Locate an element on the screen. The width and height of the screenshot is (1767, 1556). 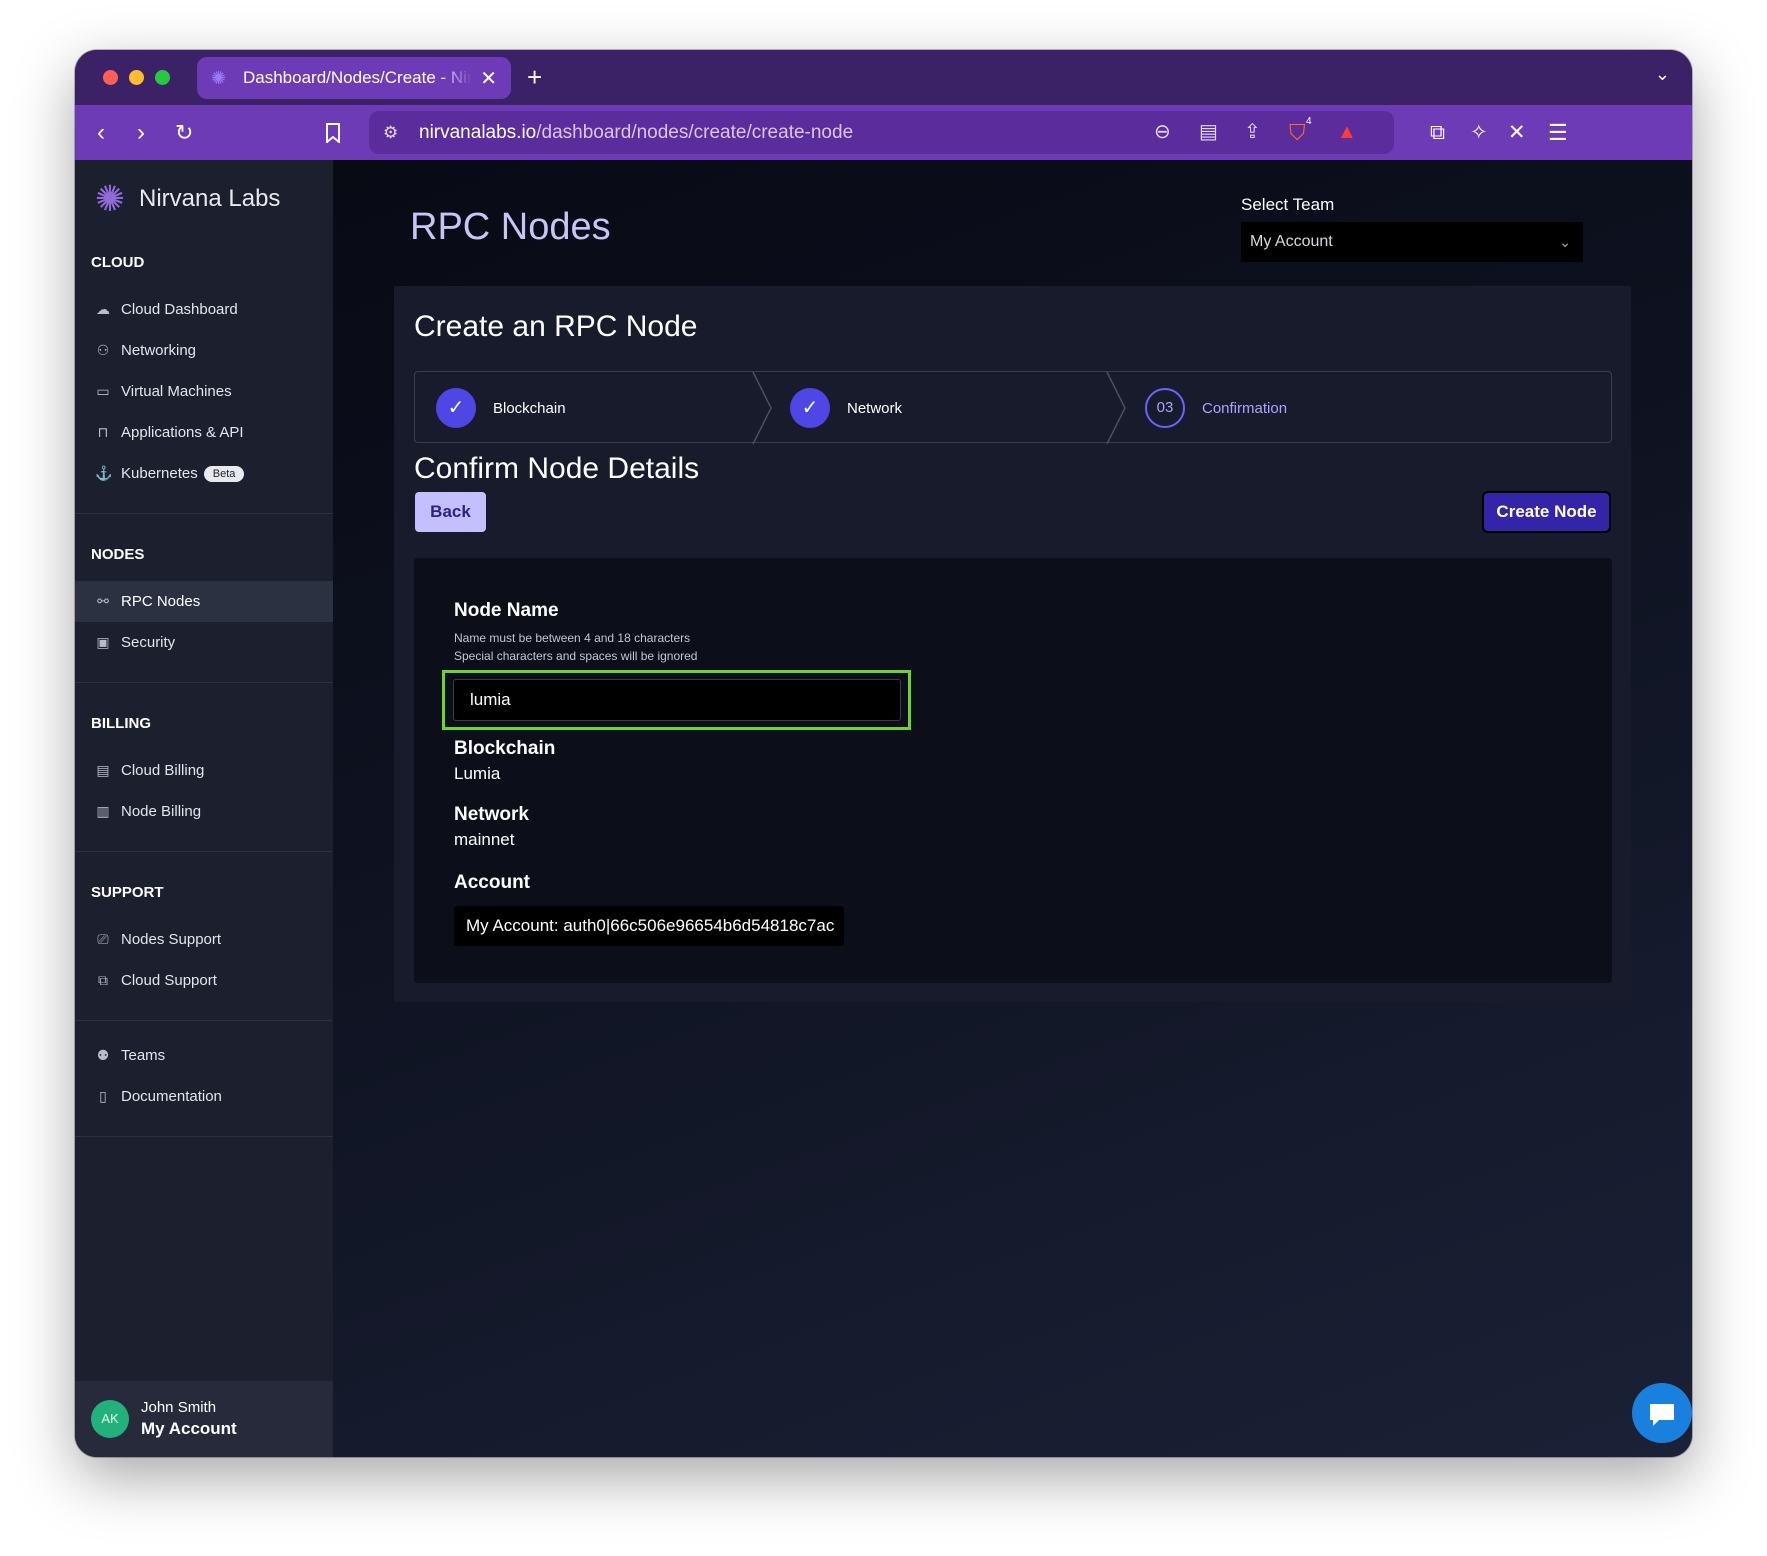
close-window-button is located at coordinates (110, 77).